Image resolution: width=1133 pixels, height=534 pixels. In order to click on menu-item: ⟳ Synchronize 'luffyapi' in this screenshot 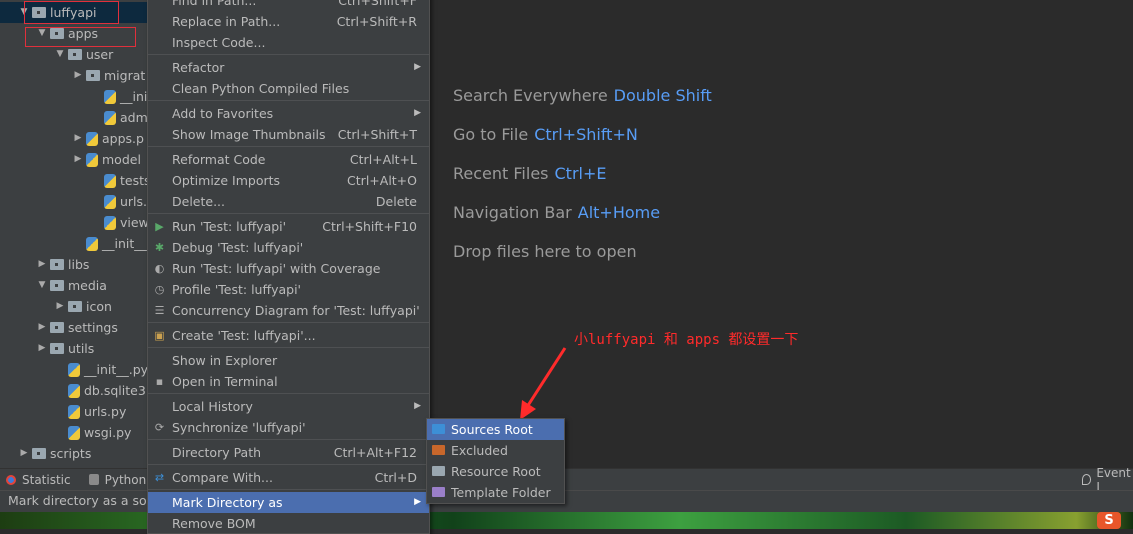, I will do `click(288, 427)`.